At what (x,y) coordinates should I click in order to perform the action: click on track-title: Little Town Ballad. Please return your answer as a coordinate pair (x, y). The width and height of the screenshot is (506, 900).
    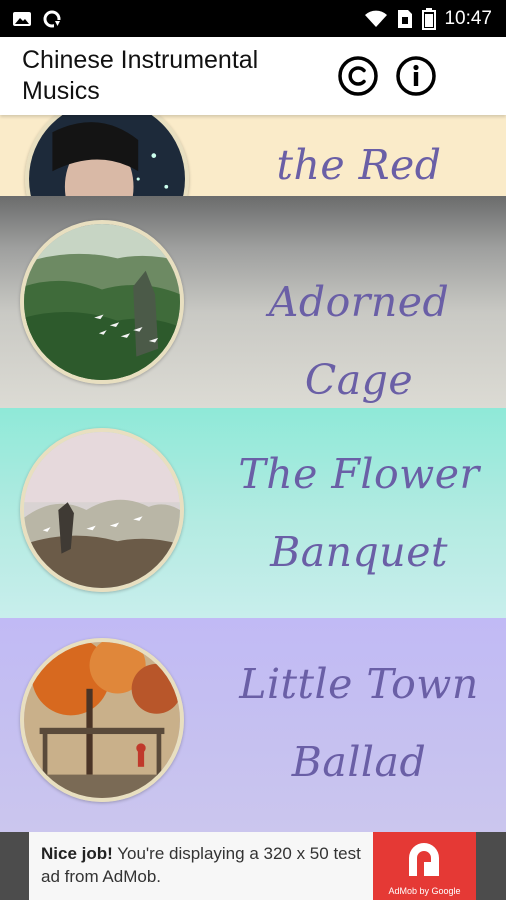
    Looking at the image, I should click on (359, 723).